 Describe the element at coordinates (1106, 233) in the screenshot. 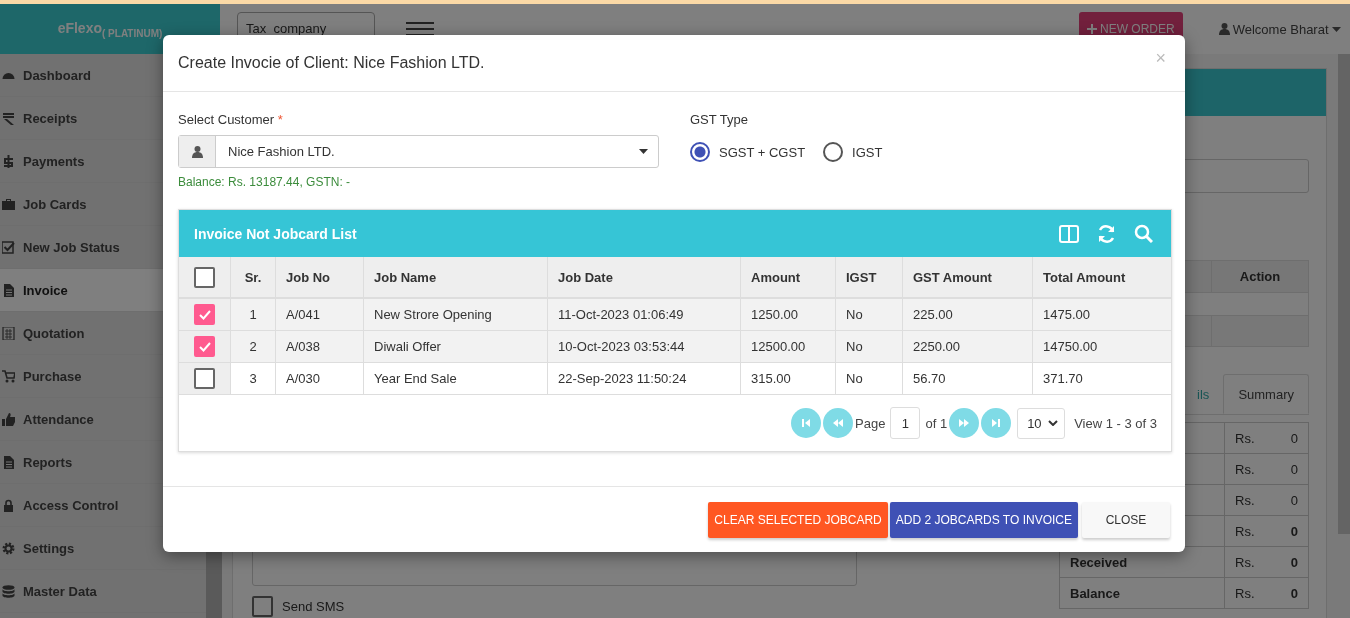

I see `refresh-icon` at that location.